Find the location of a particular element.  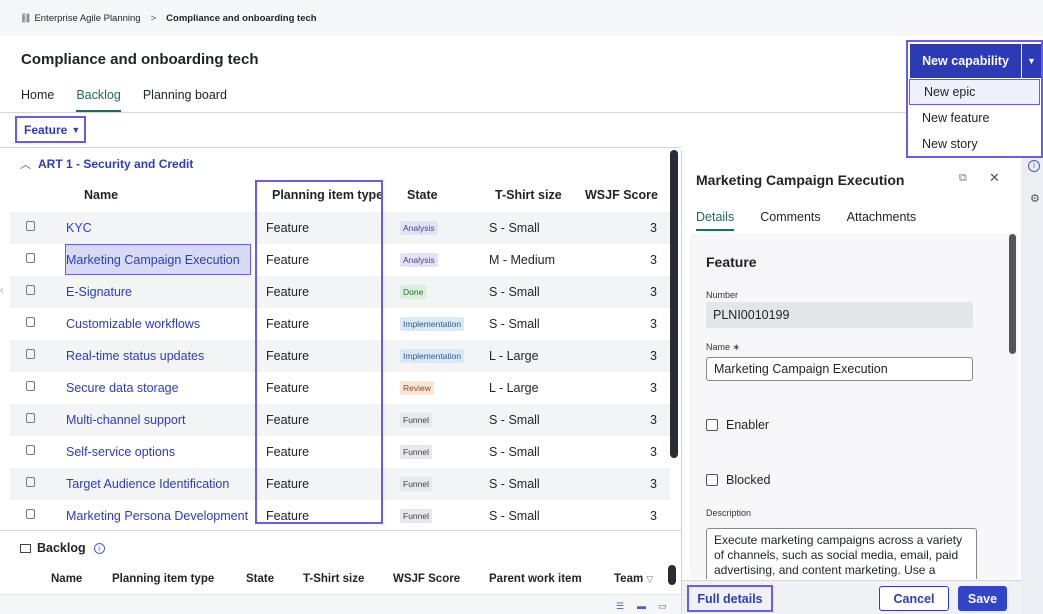

name-label: Name ∗ is located at coordinates (723, 347).